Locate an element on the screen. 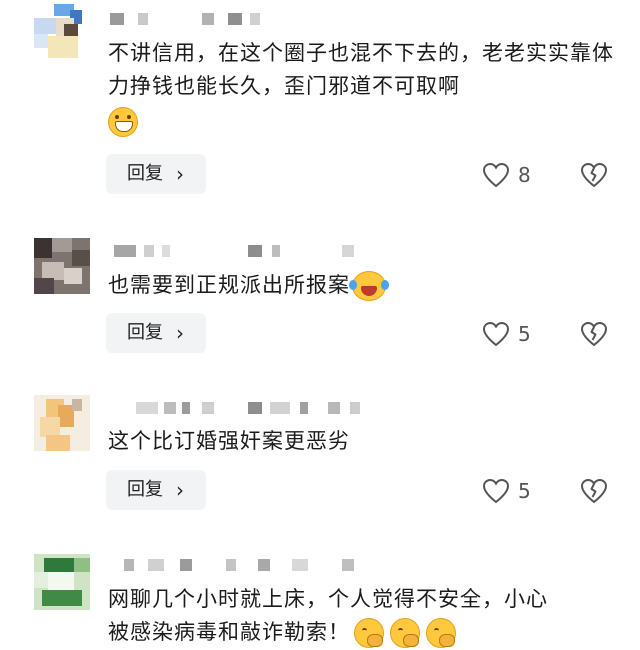  comment-text: 也需要到正规派出所报案 is located at coordinates (363, 285).